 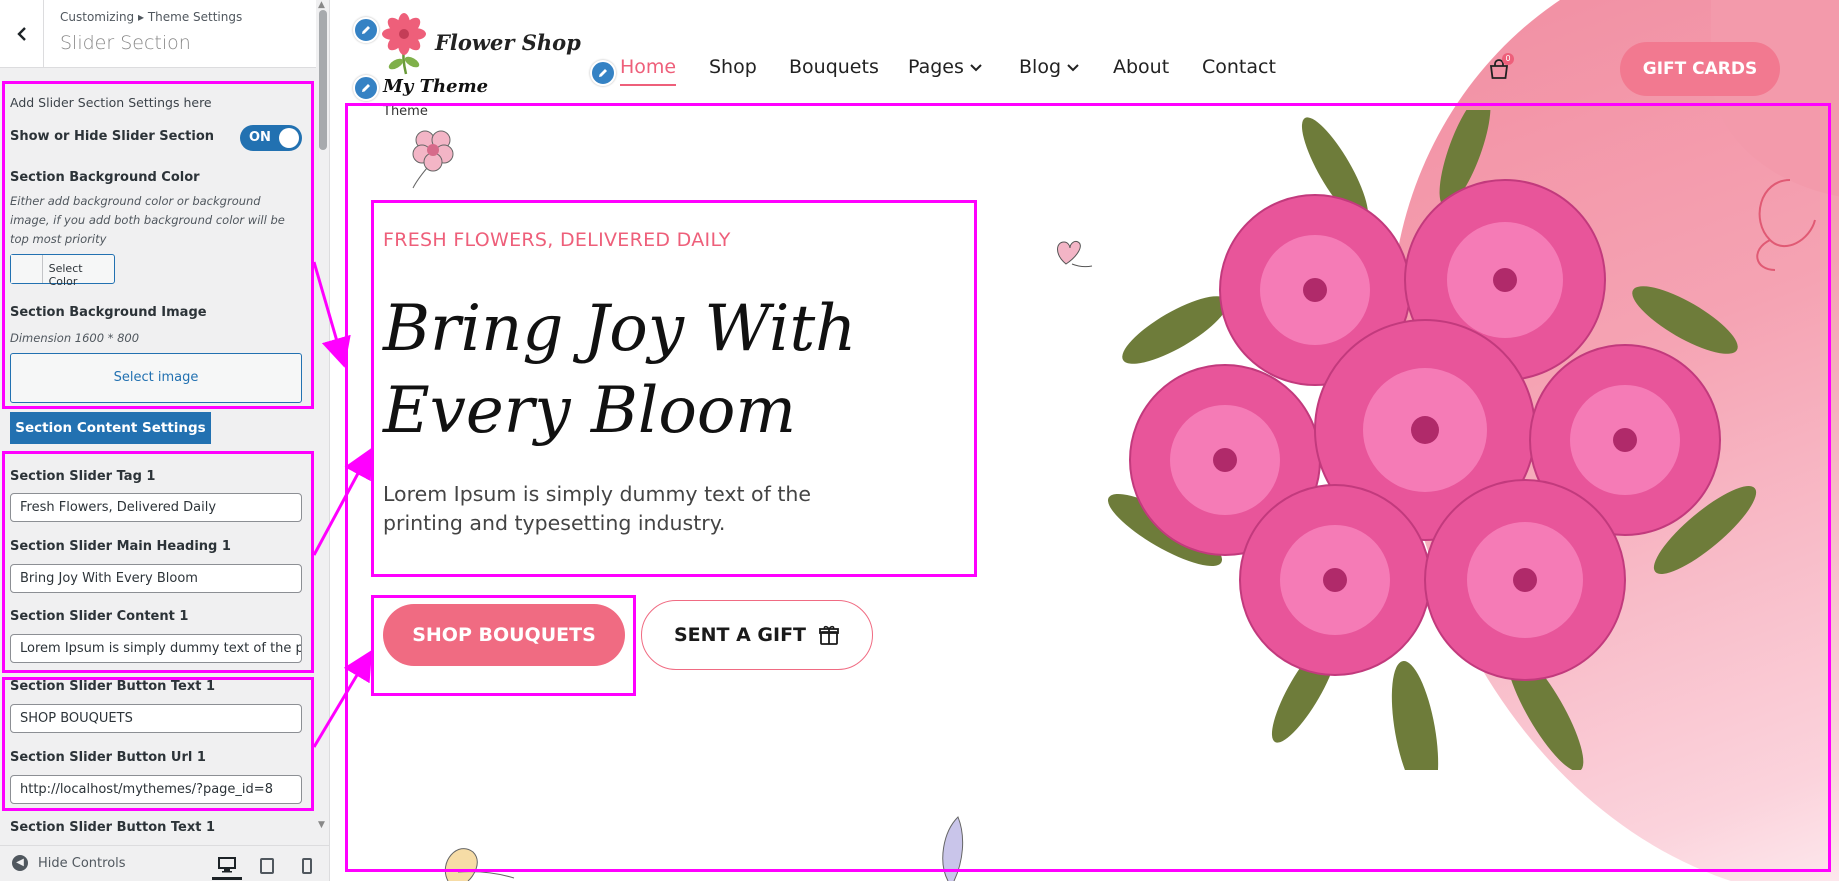 I want to click on slider-heading-input: Bring Joy With Every Bloom, so click(x=156, y=578).